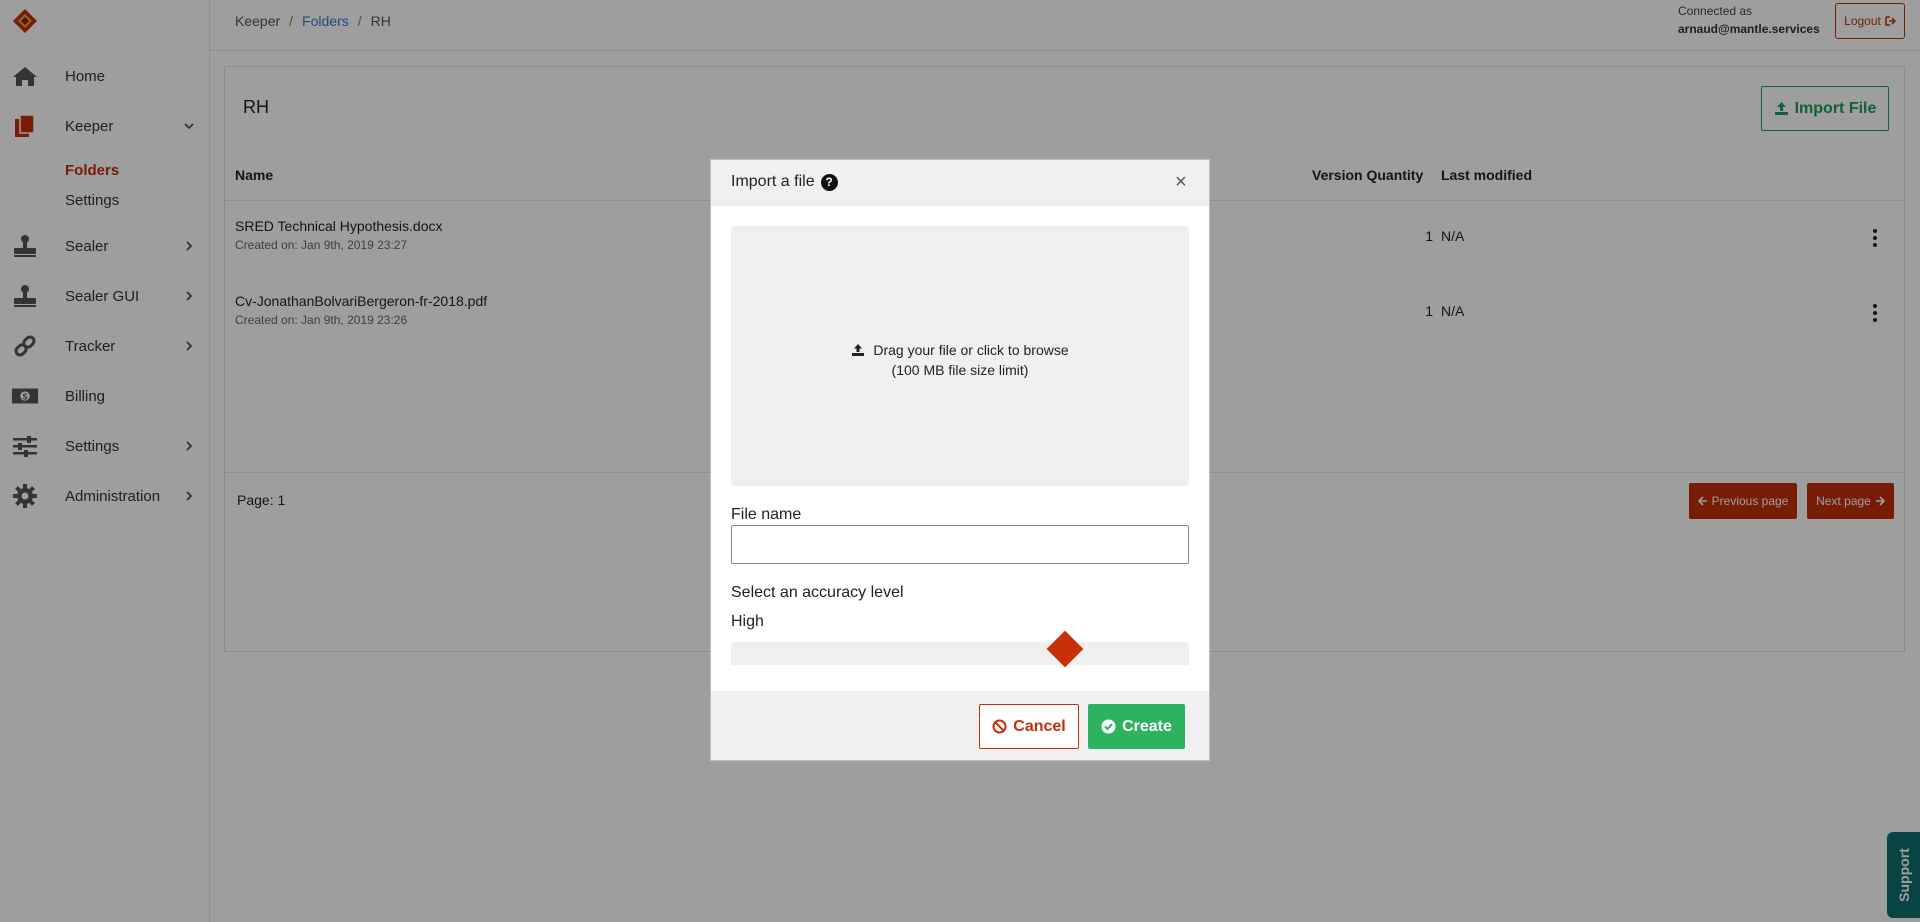  I want to click on dropzone-limit: (100 MB file size limit), so click(960, 370).